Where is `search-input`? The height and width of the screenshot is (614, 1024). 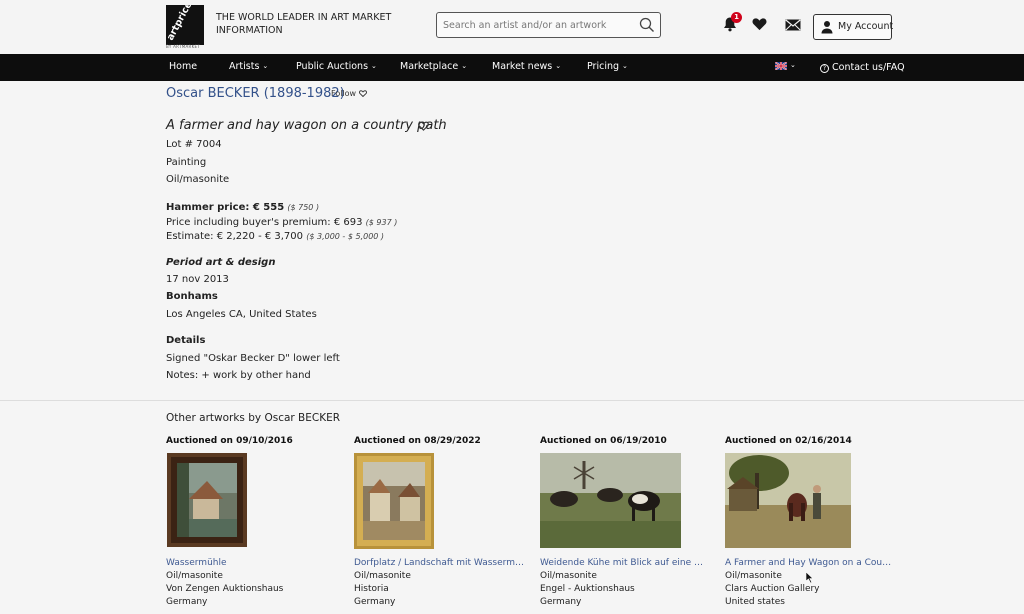
search-input is located at coordinates (538, 25).